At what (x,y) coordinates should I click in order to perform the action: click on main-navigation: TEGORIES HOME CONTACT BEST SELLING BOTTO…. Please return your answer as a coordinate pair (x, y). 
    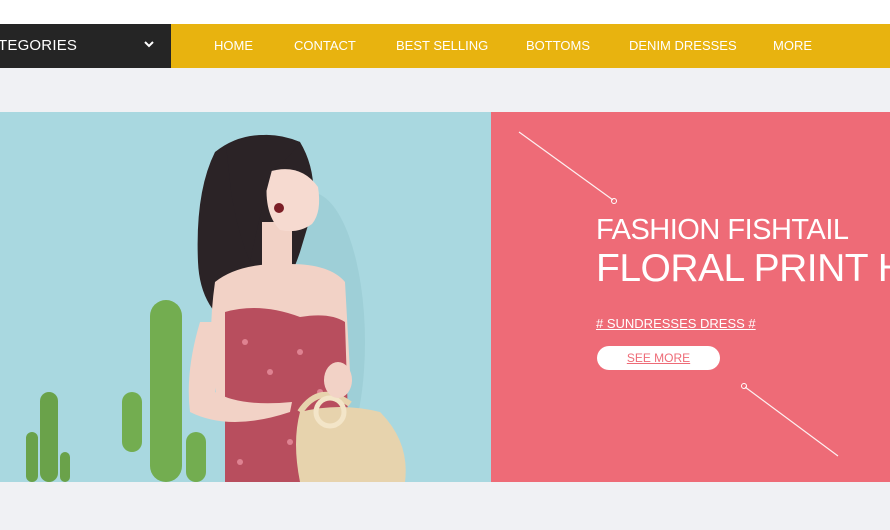
    Looking at the image, I should click on (445, 46).